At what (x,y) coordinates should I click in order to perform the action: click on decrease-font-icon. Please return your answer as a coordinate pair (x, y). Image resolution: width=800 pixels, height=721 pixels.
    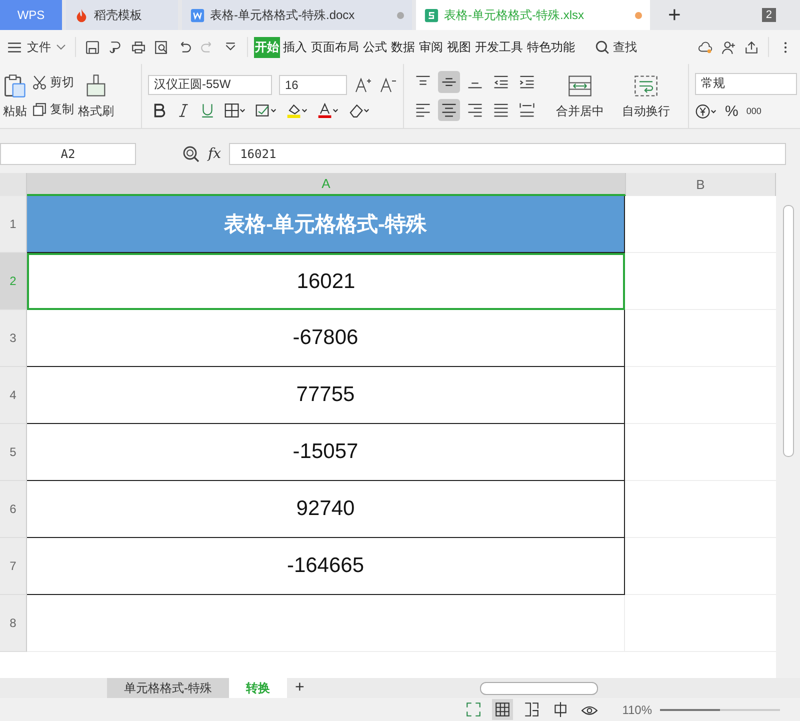
    Looking at the image, I should click on (388, 85).